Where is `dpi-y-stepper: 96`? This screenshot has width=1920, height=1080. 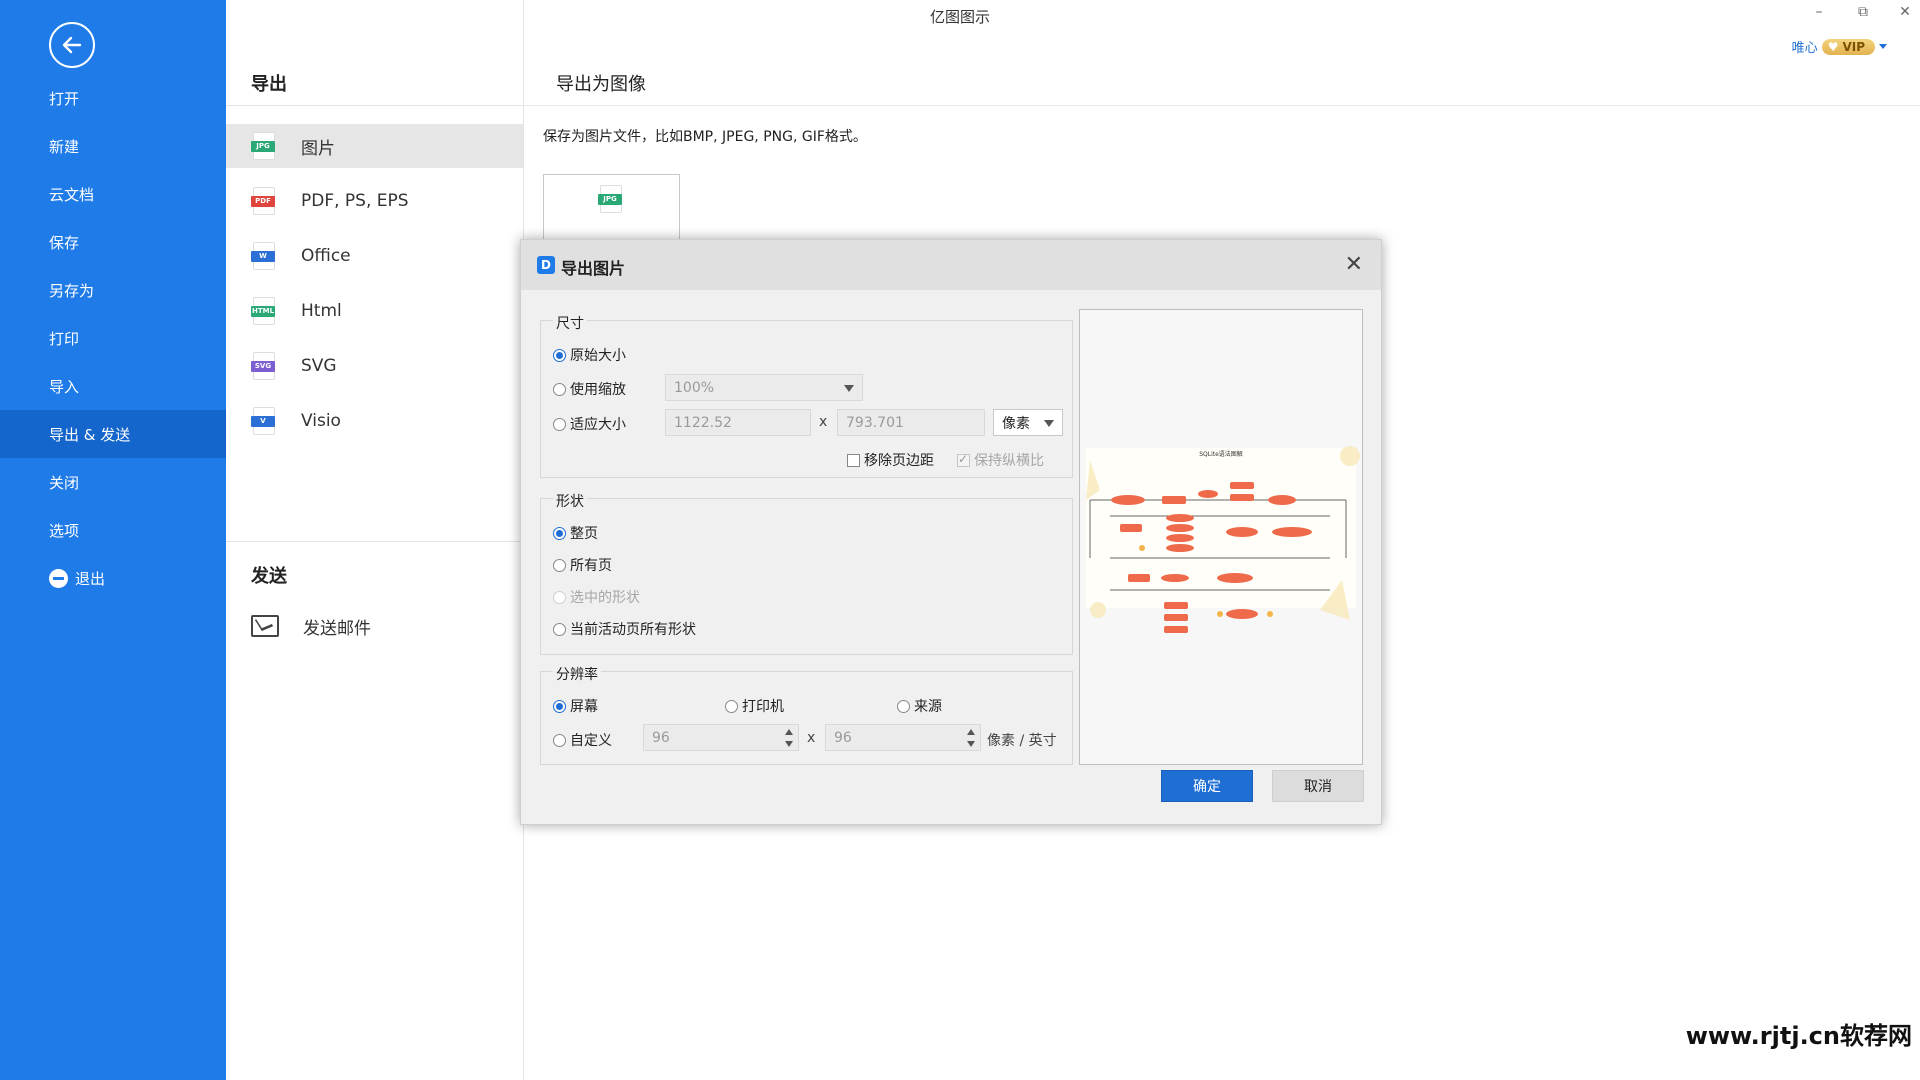
dpi-y-stepper: 96 is located at coordinates (903, 737).